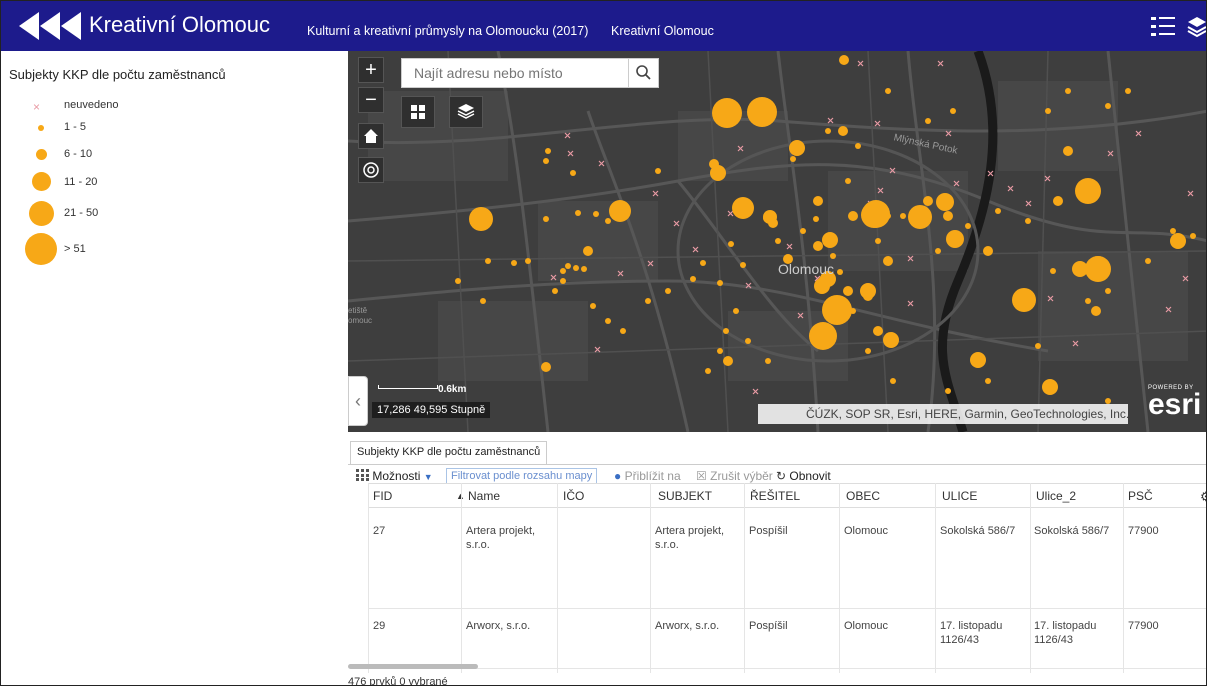 The image size is (1207, 686). What do you see at coordinates (685, 496) in the screenshot?
I see `column-header-subjekt: SUBJEKT` at bounding box center [685, 496].